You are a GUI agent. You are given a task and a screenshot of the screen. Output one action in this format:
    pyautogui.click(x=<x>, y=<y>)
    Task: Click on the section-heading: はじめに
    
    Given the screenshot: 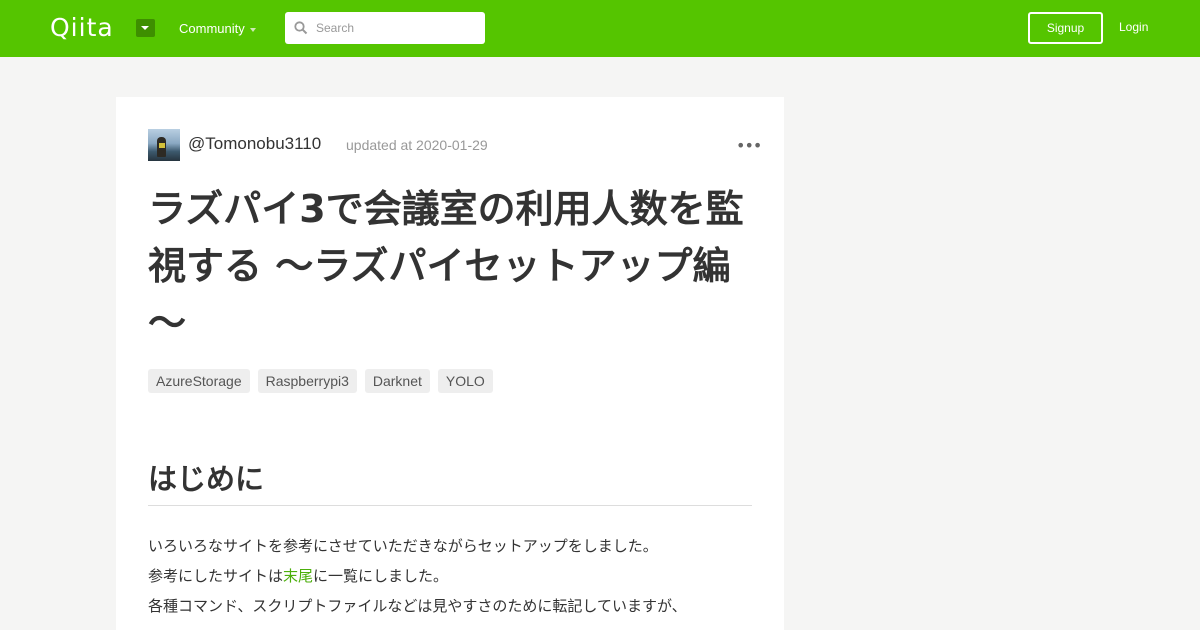 What is the action you would take?
    pyautogui.click(x=450, y=482)
    